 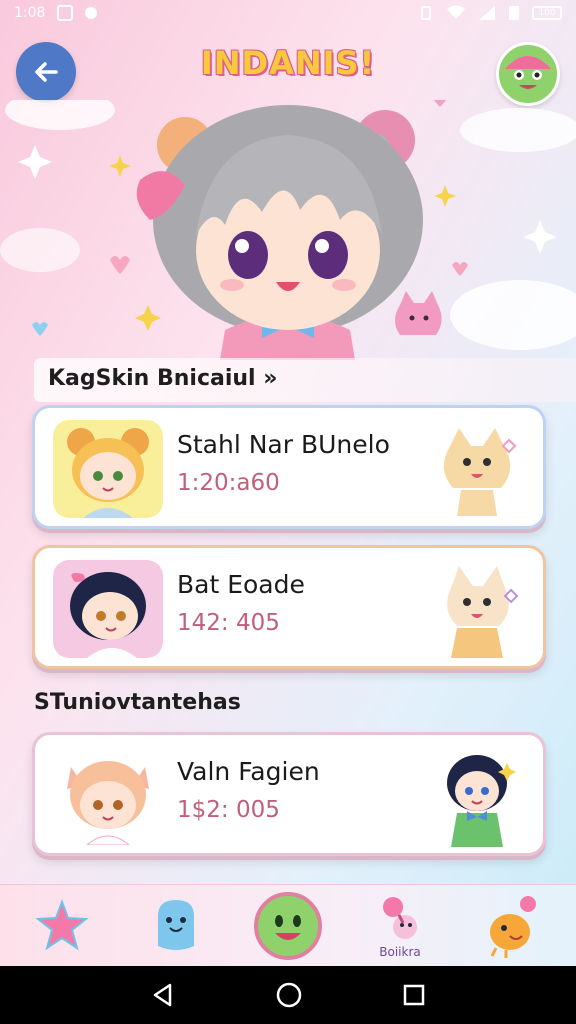 What do you see at coordinates (30, 13) in the screenshot?
I see `status-time: 1:08` at bounding box center [30, 13].